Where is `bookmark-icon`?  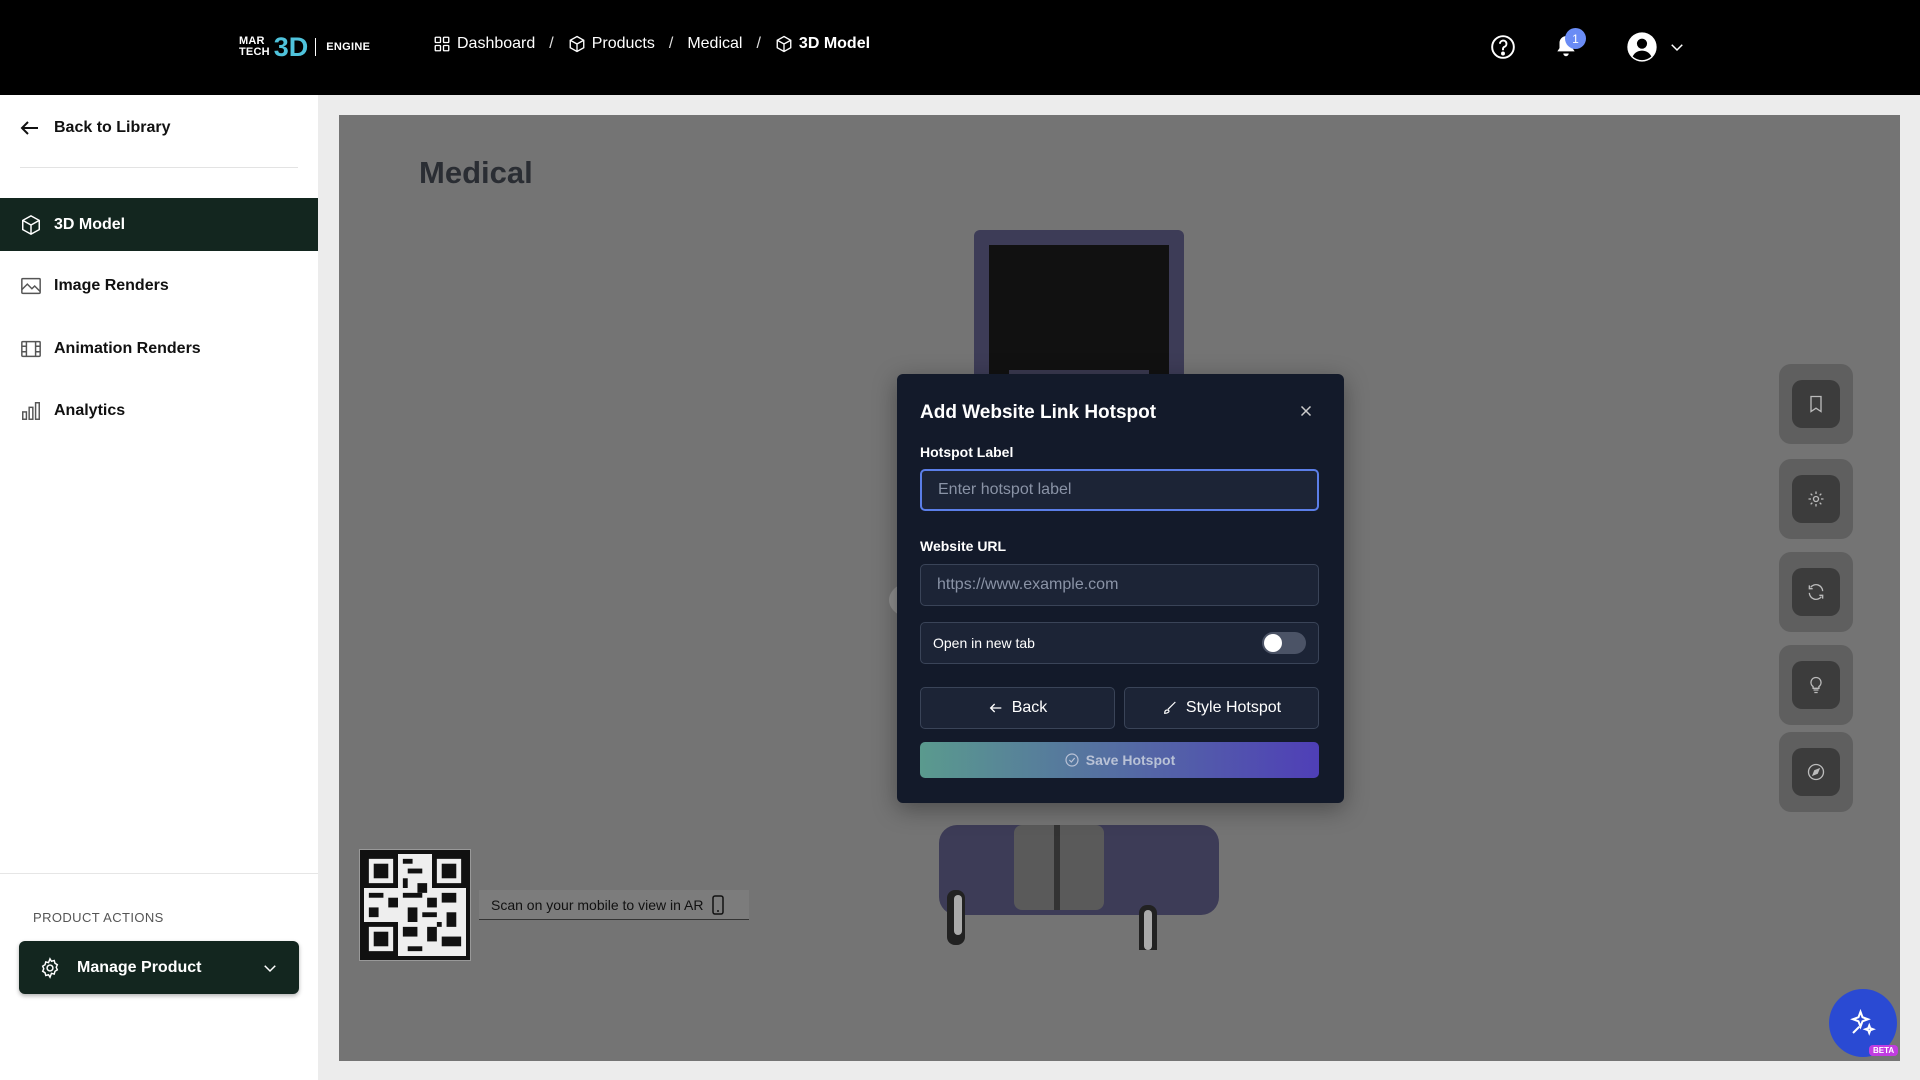
bookmark-icon is located at coordinates (1816, 404).